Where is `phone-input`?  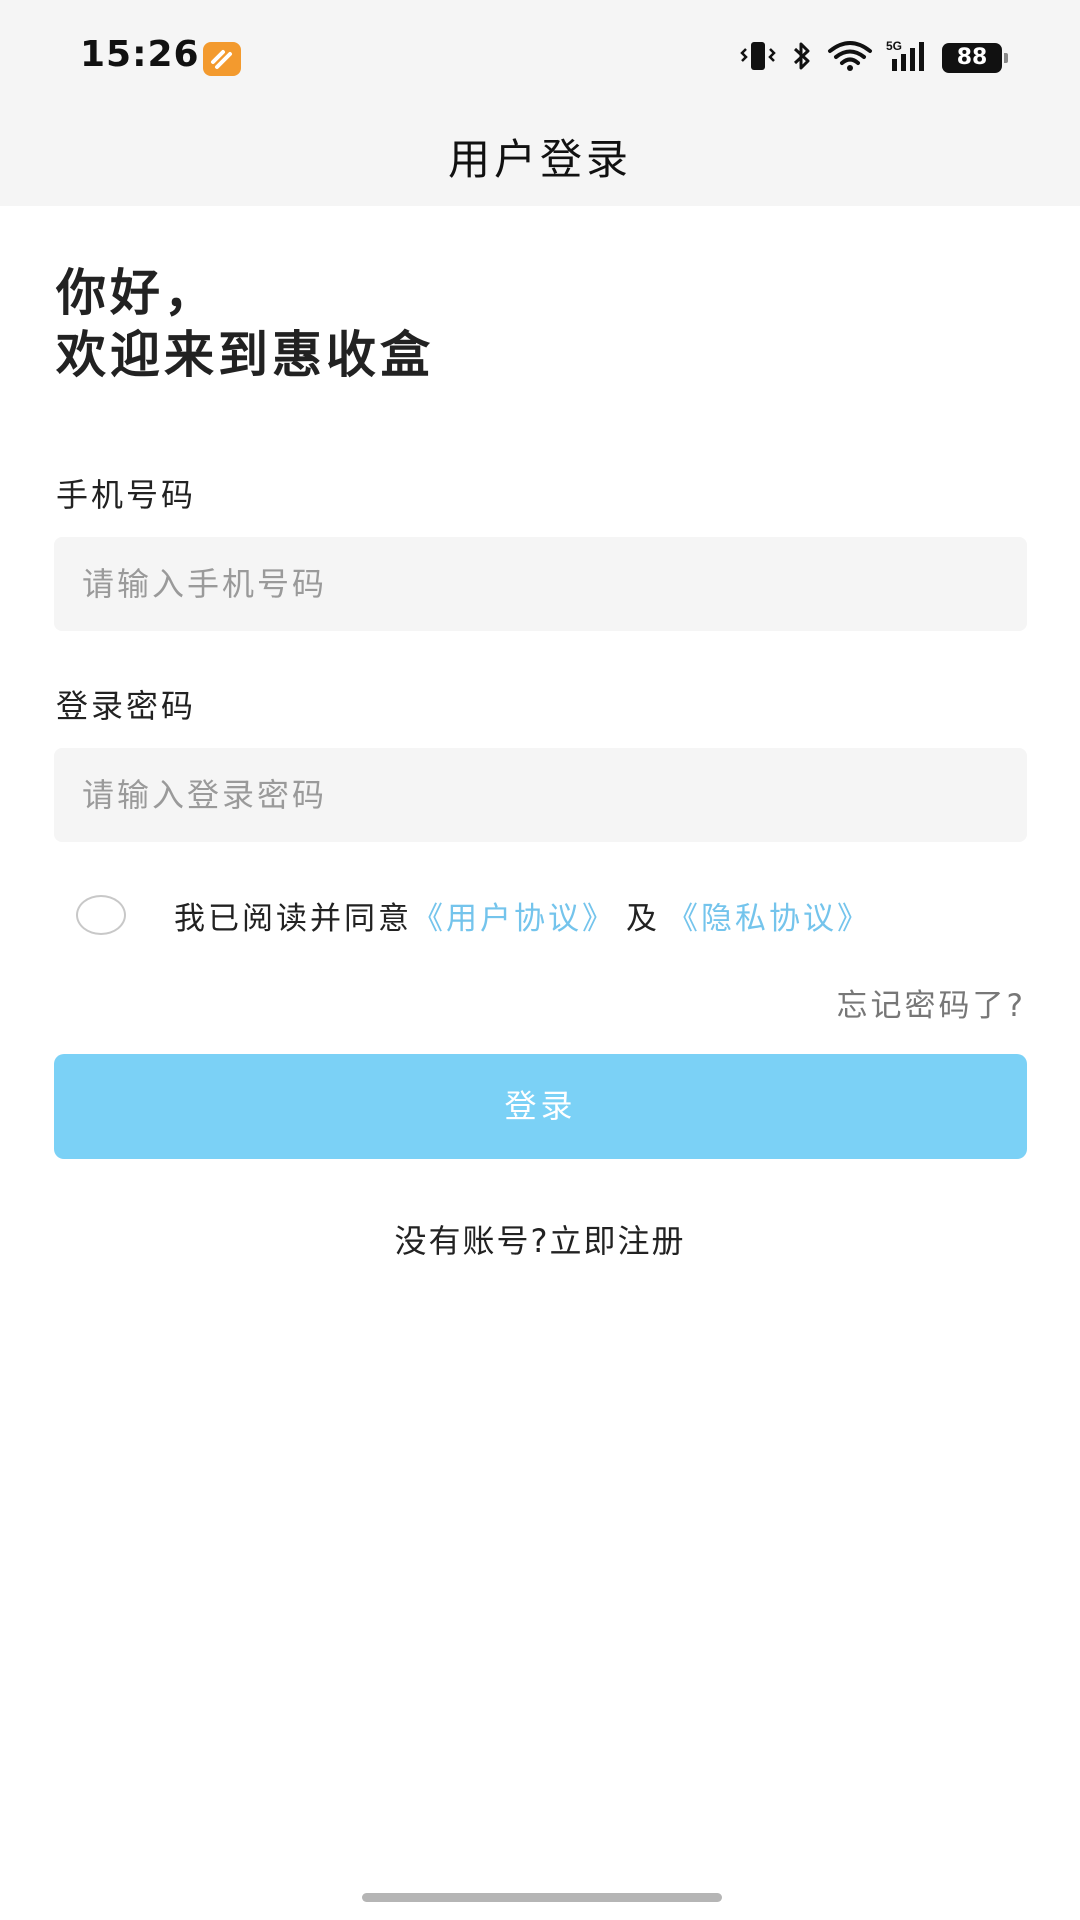
phone-input is located at coordinates (540, 584).